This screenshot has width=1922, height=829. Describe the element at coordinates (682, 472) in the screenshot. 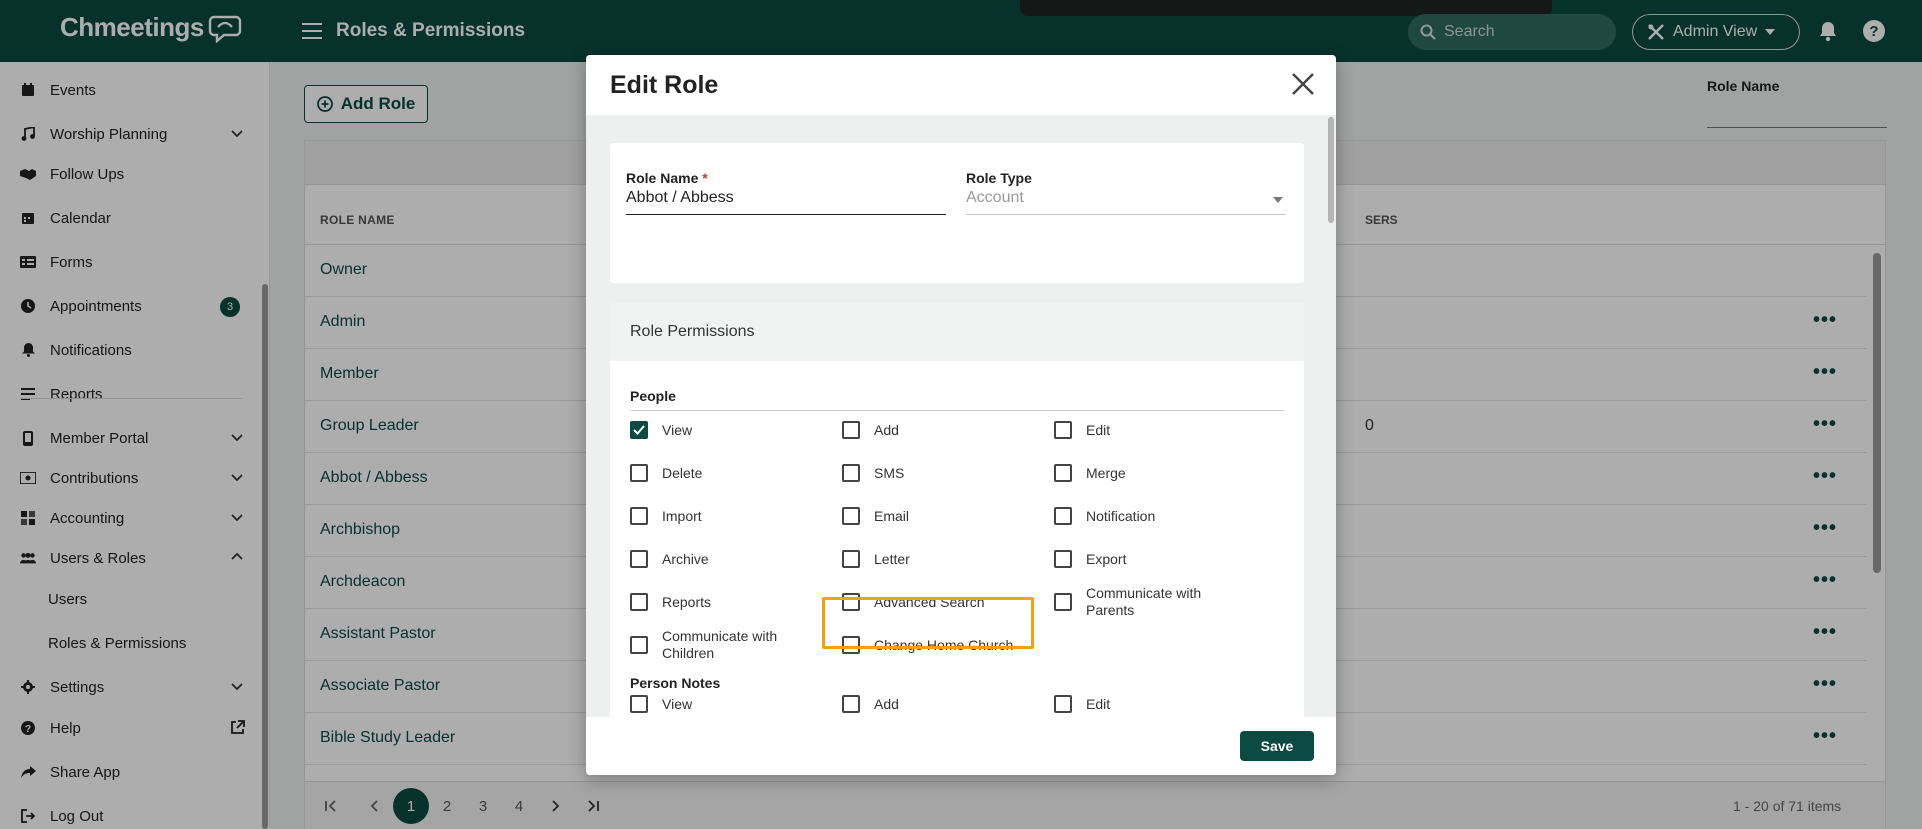

I see `perm-label: Delete` at that location.